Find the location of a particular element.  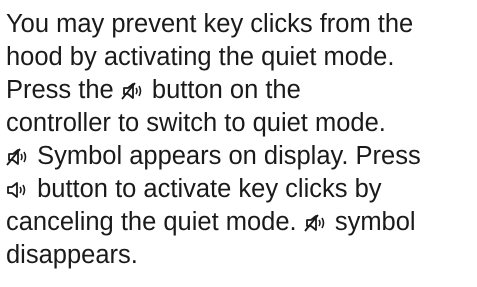

text-line-7: canceling the quiet mode. symbol is located at coordinates (211, 222).